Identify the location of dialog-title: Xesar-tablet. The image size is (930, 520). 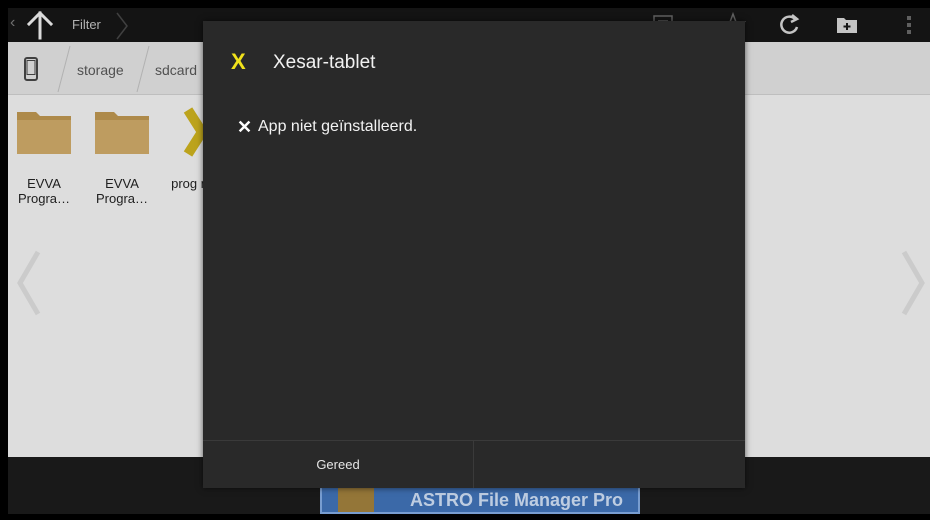
(324, 62).